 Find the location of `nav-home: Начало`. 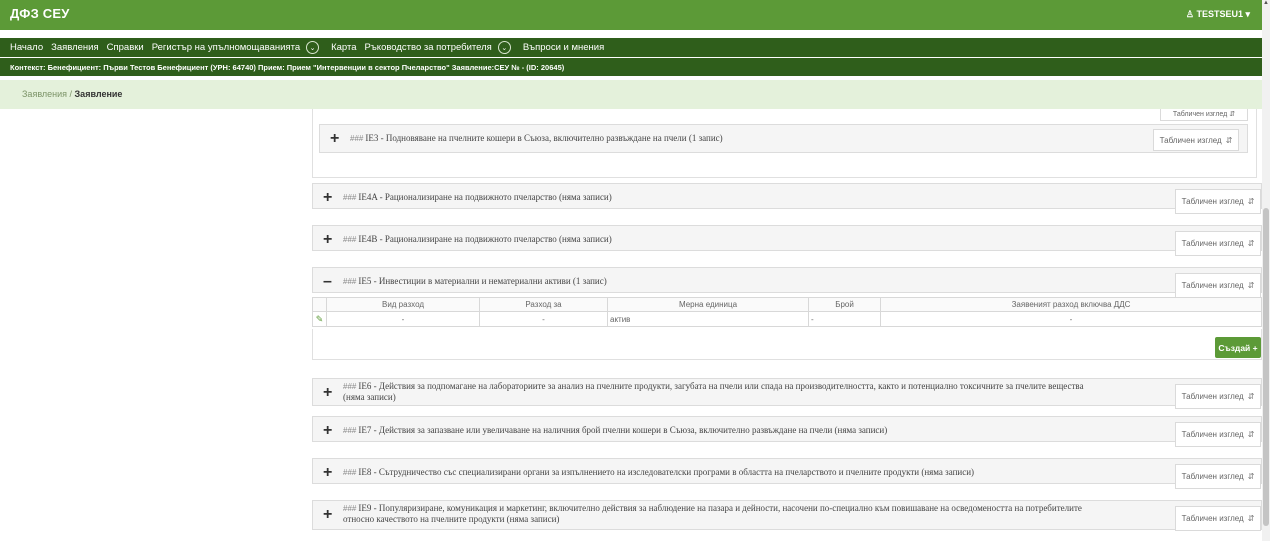

nav-home: Начало is located at coordinates (26, 47).